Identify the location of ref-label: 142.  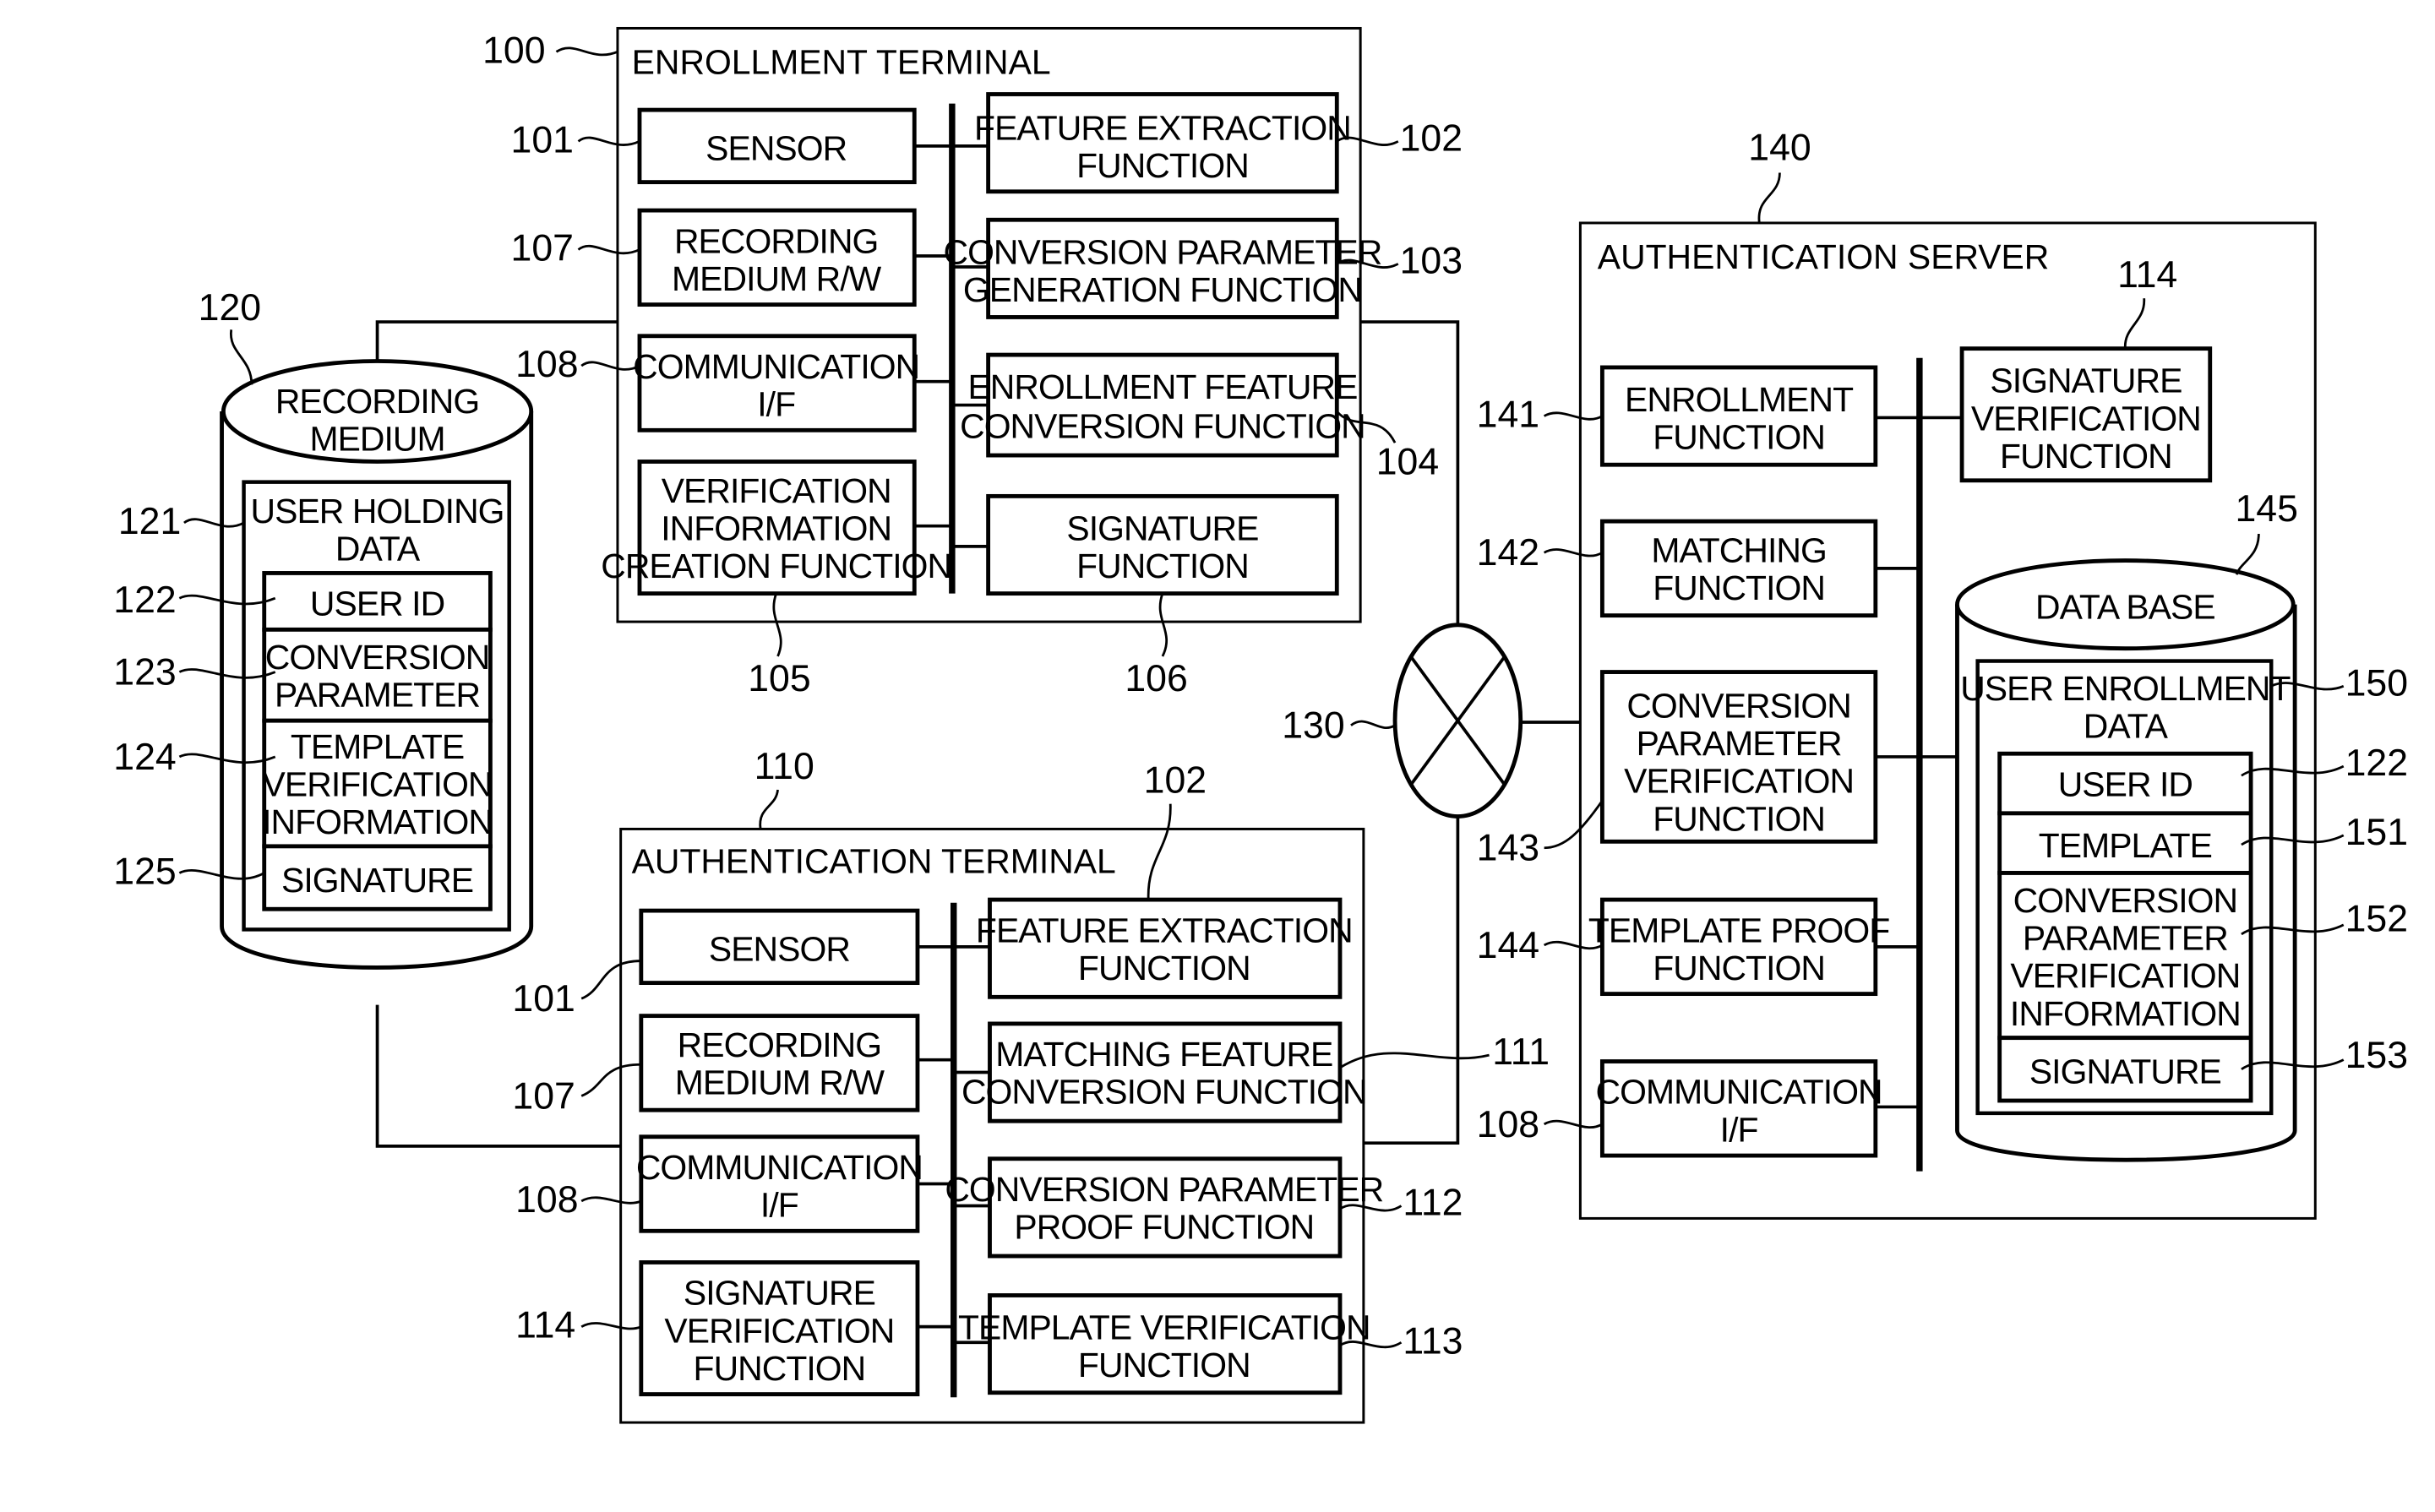
(1508, 553).